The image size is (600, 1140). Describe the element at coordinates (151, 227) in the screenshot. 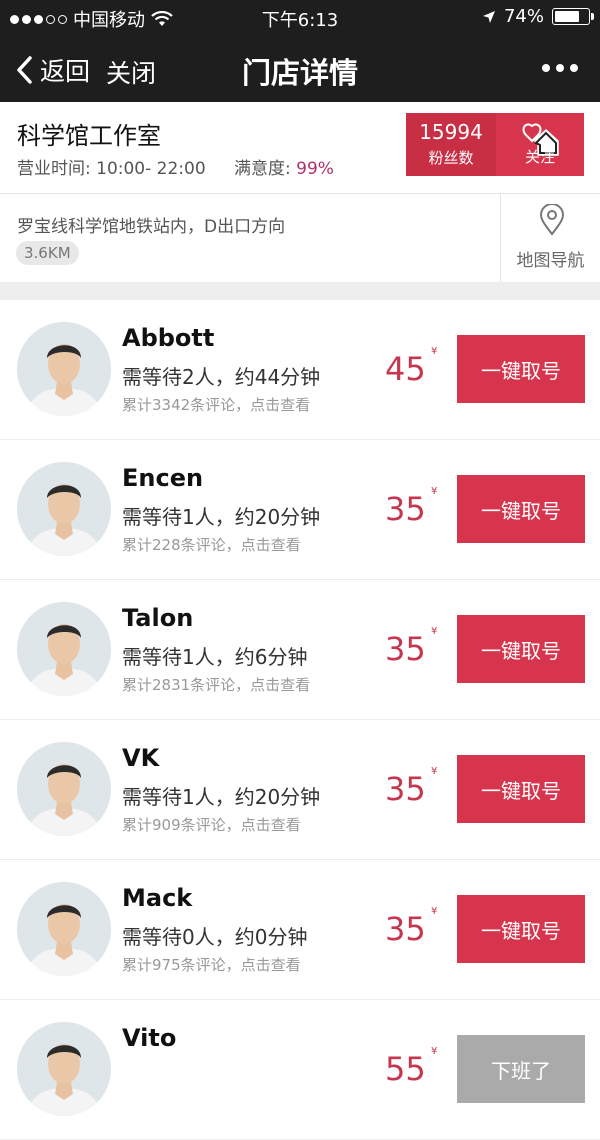

I see `store-address: 罗宝线科学馆地铁站内，D出口方向` at that location.